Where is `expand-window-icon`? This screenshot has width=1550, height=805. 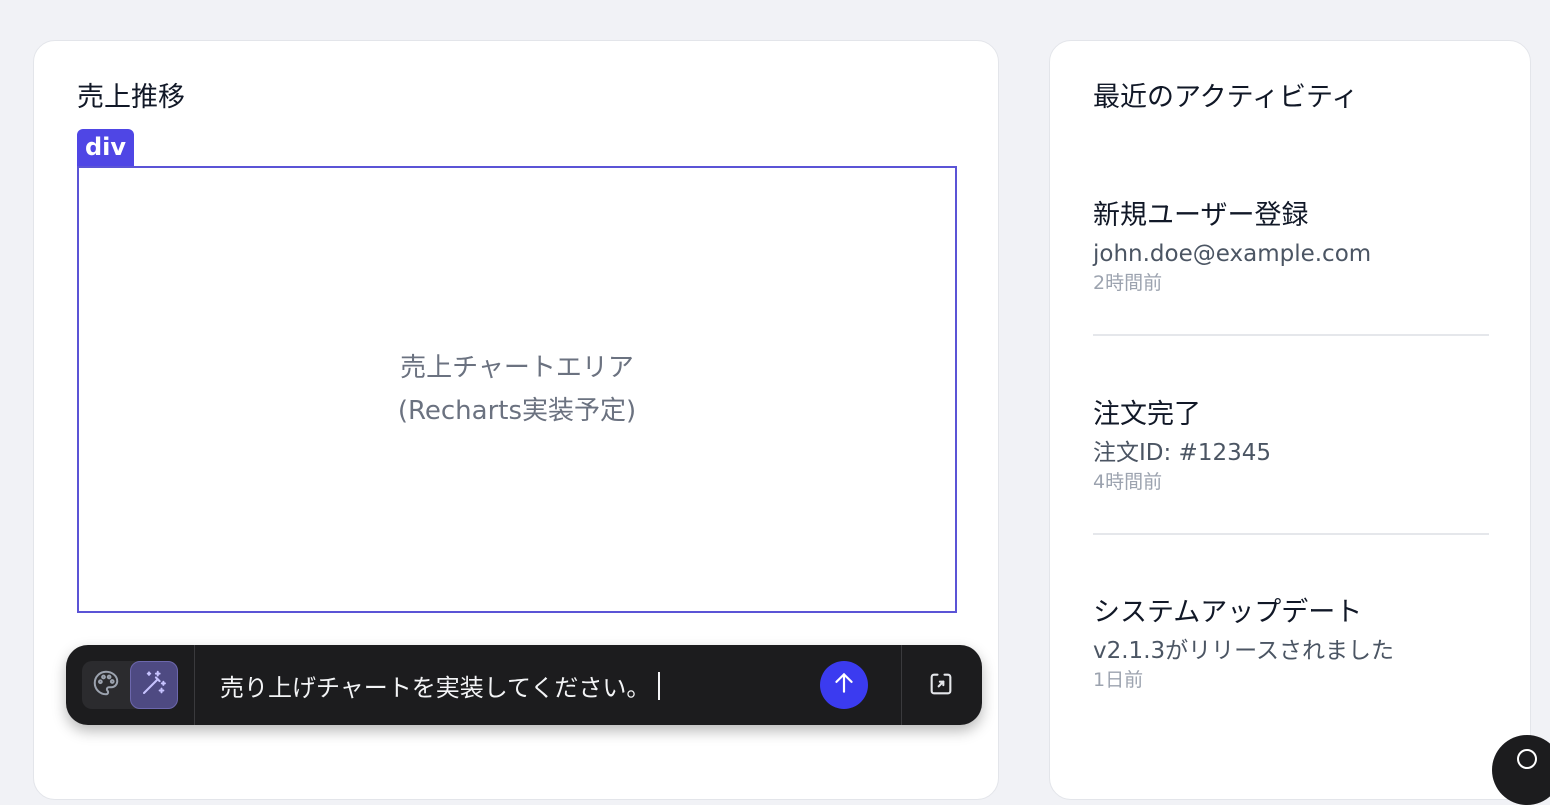 expand-window-icon is located at coordinates (941, 686).